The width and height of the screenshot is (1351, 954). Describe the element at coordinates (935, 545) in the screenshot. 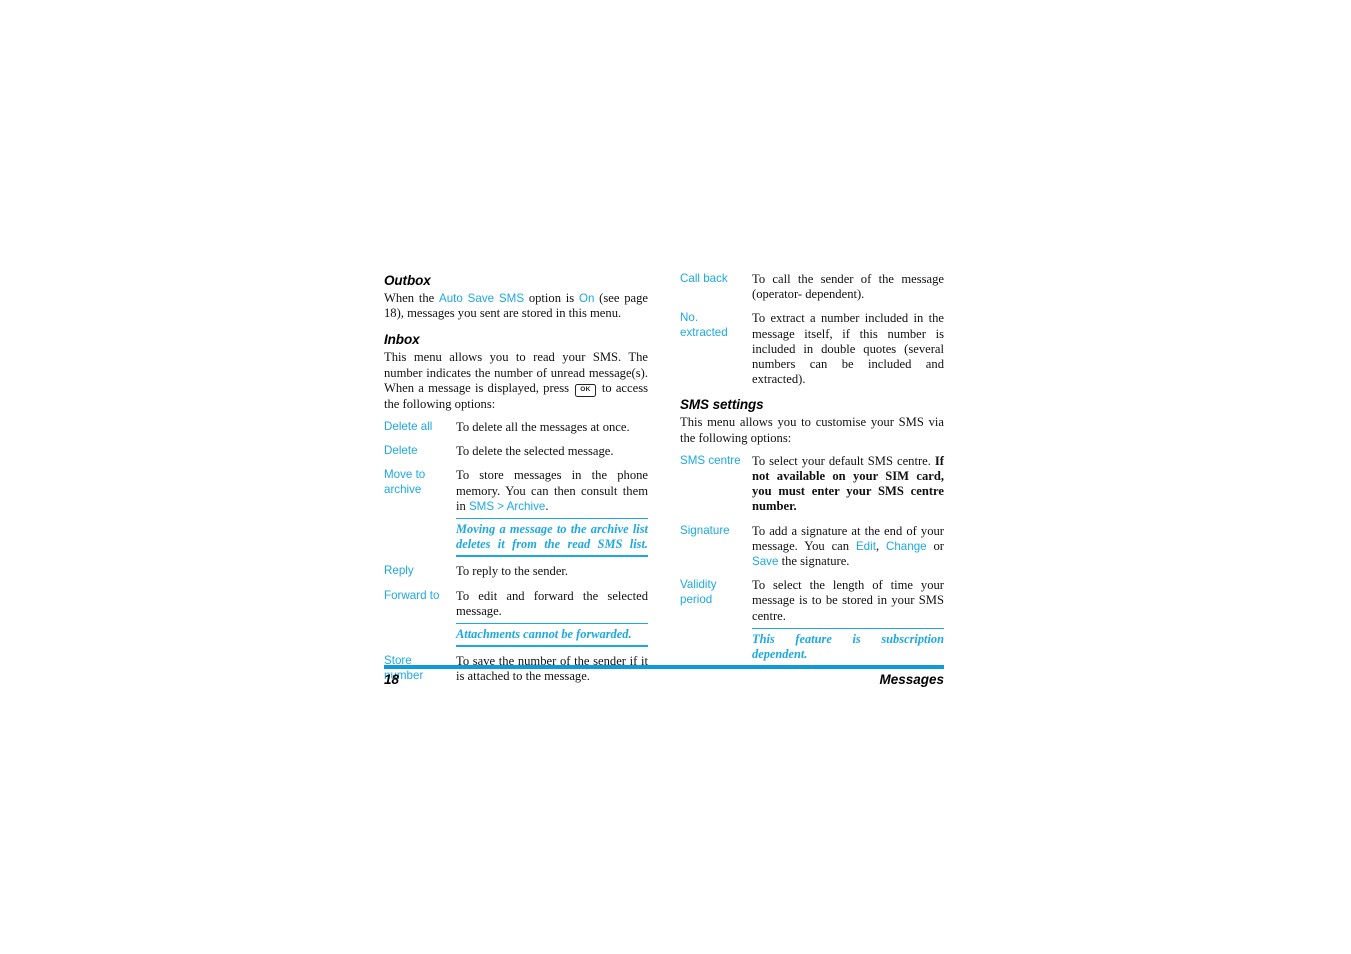

I see `signature-or: or` at that location.